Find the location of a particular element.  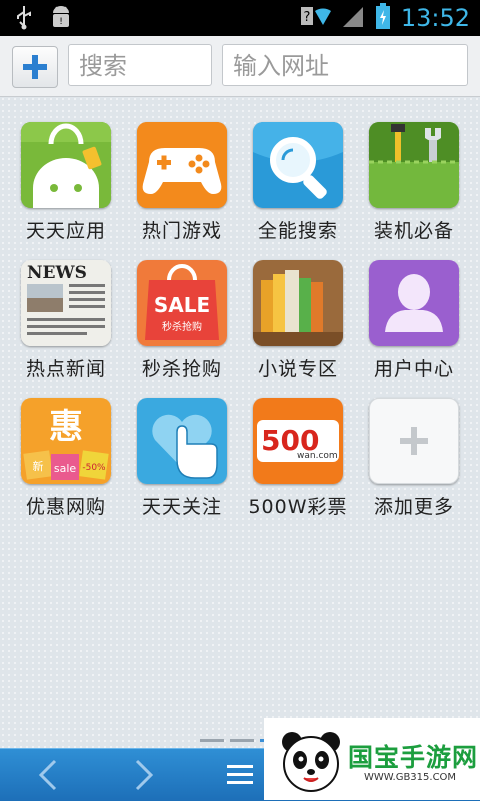

app-tile-user-center: 用户中心 is located at coordinates (406, 307).